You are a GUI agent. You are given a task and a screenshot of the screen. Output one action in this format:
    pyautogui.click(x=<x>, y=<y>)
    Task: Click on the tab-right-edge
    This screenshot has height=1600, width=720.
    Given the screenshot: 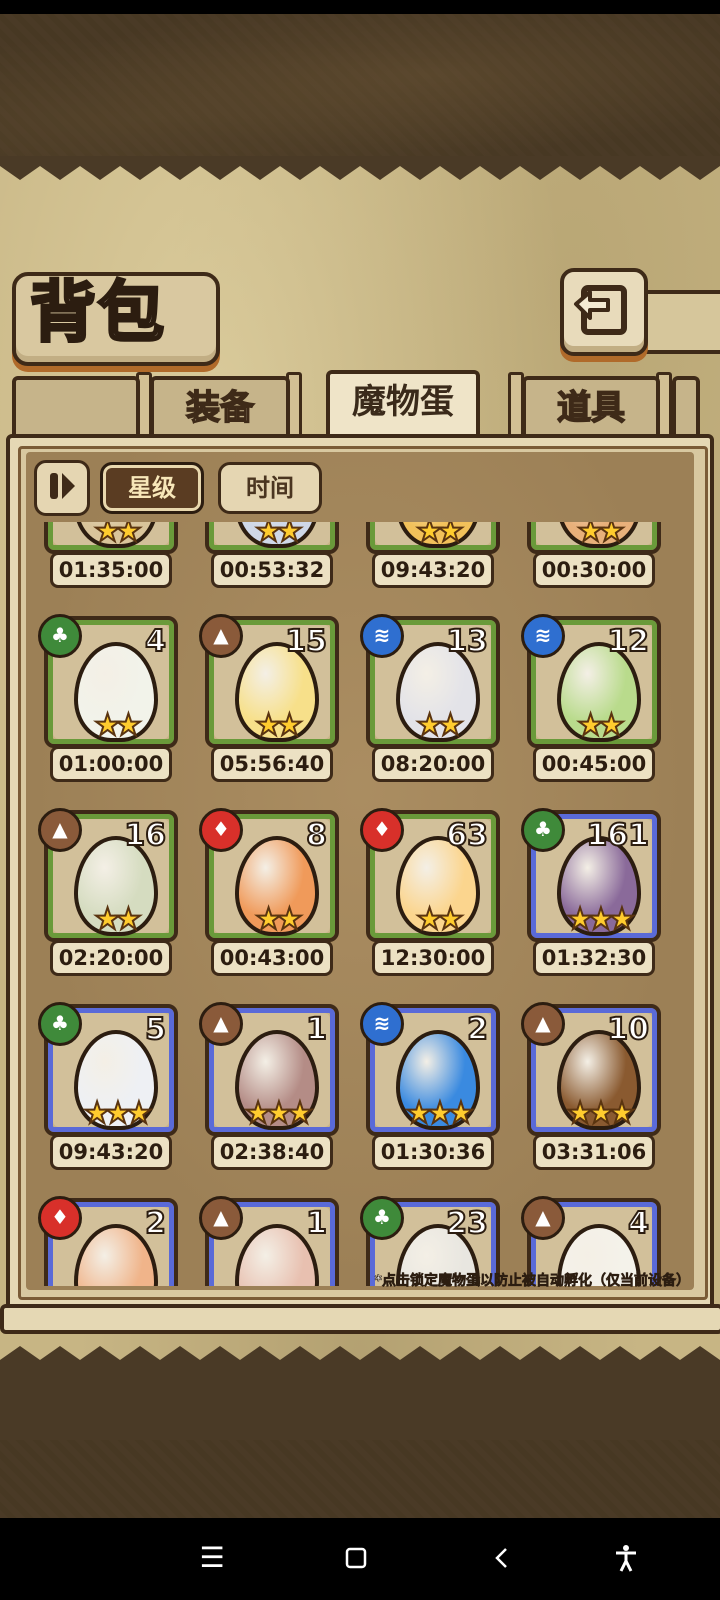 What is the action you would take?
    pyautogui.click(x=686, y=406)
    